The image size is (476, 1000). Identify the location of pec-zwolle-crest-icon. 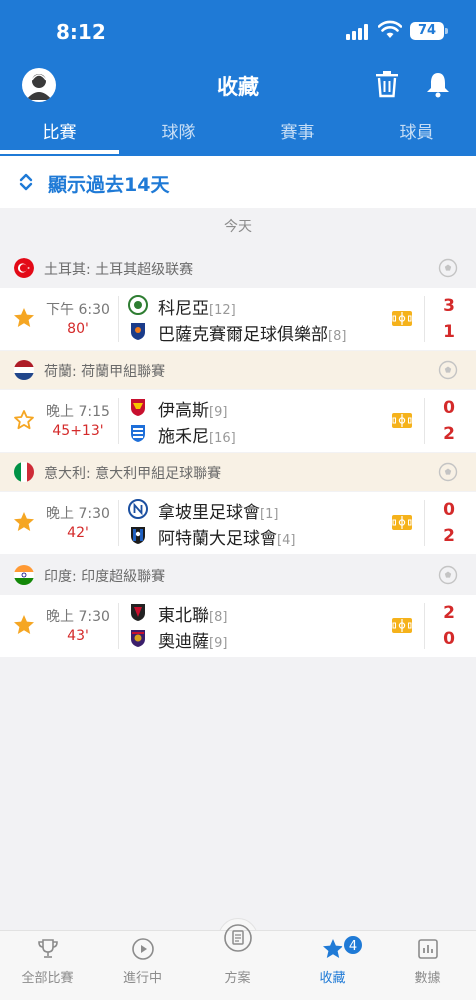
(138, 433).